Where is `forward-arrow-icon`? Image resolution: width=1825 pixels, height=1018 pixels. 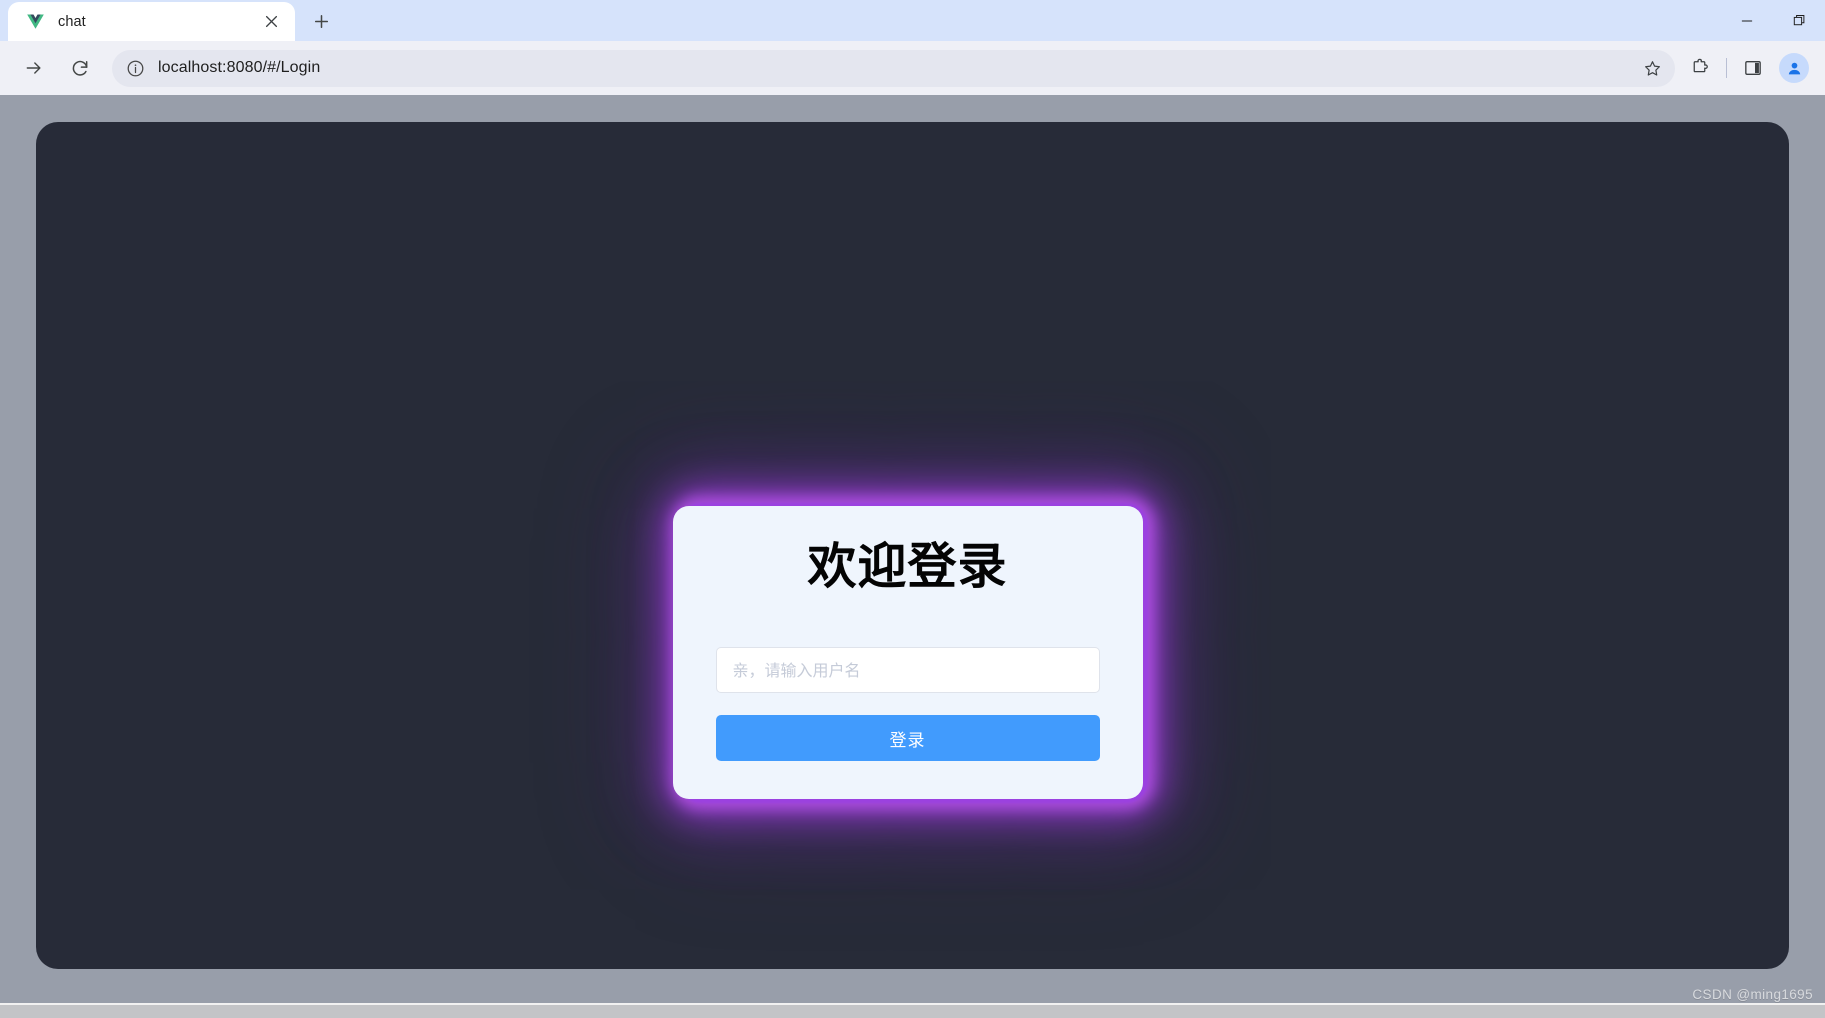
forward-arrow-icon is located at coordinates (34, 68).